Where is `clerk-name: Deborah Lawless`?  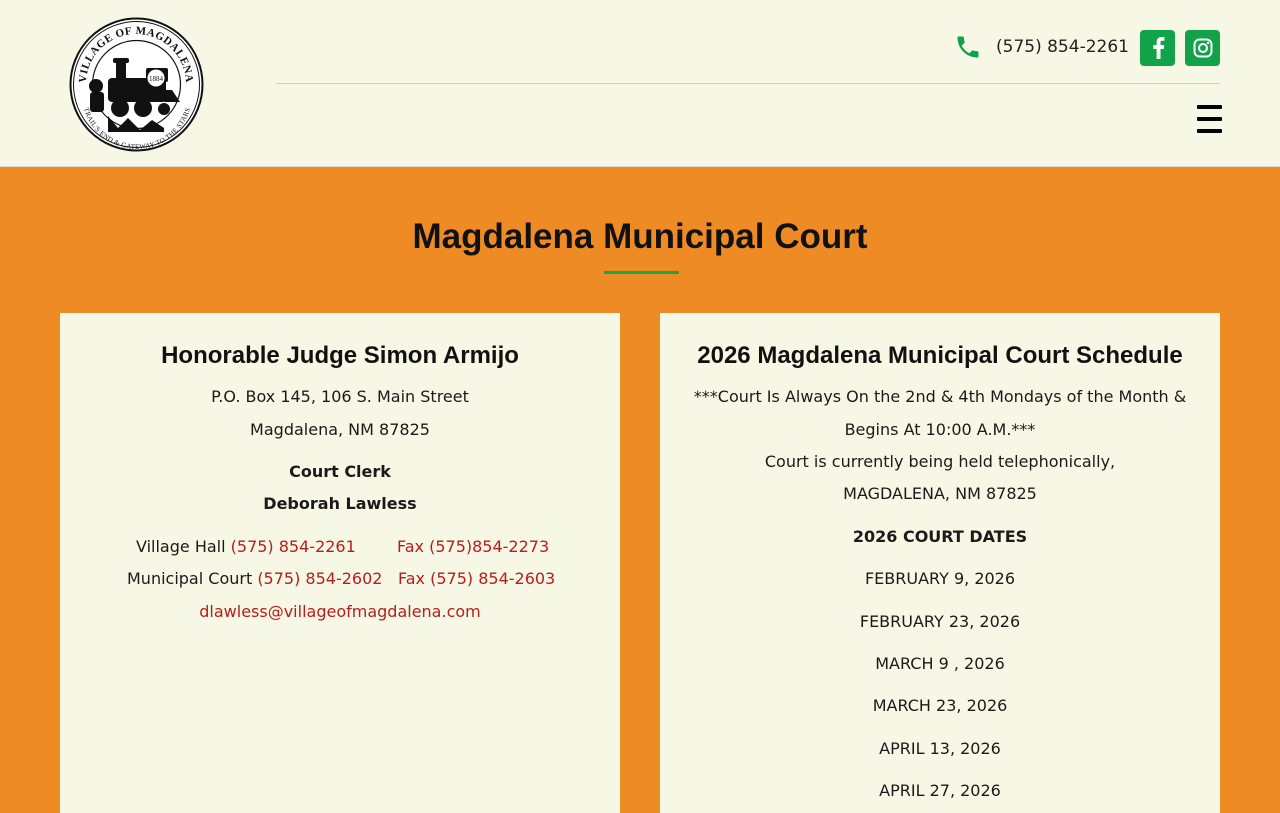
clerk-name: Deborah Lawless is located at coordinates (340, 503).